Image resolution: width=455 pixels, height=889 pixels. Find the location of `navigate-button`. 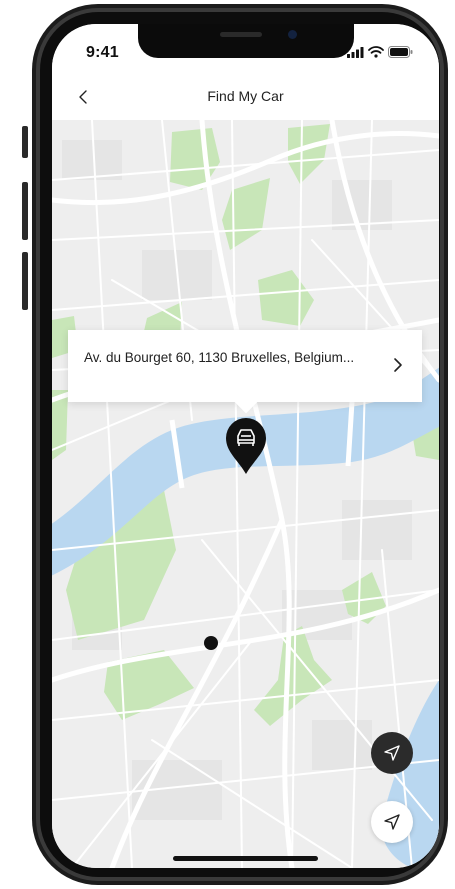

navigate-button is located at coordinates (392, 753).